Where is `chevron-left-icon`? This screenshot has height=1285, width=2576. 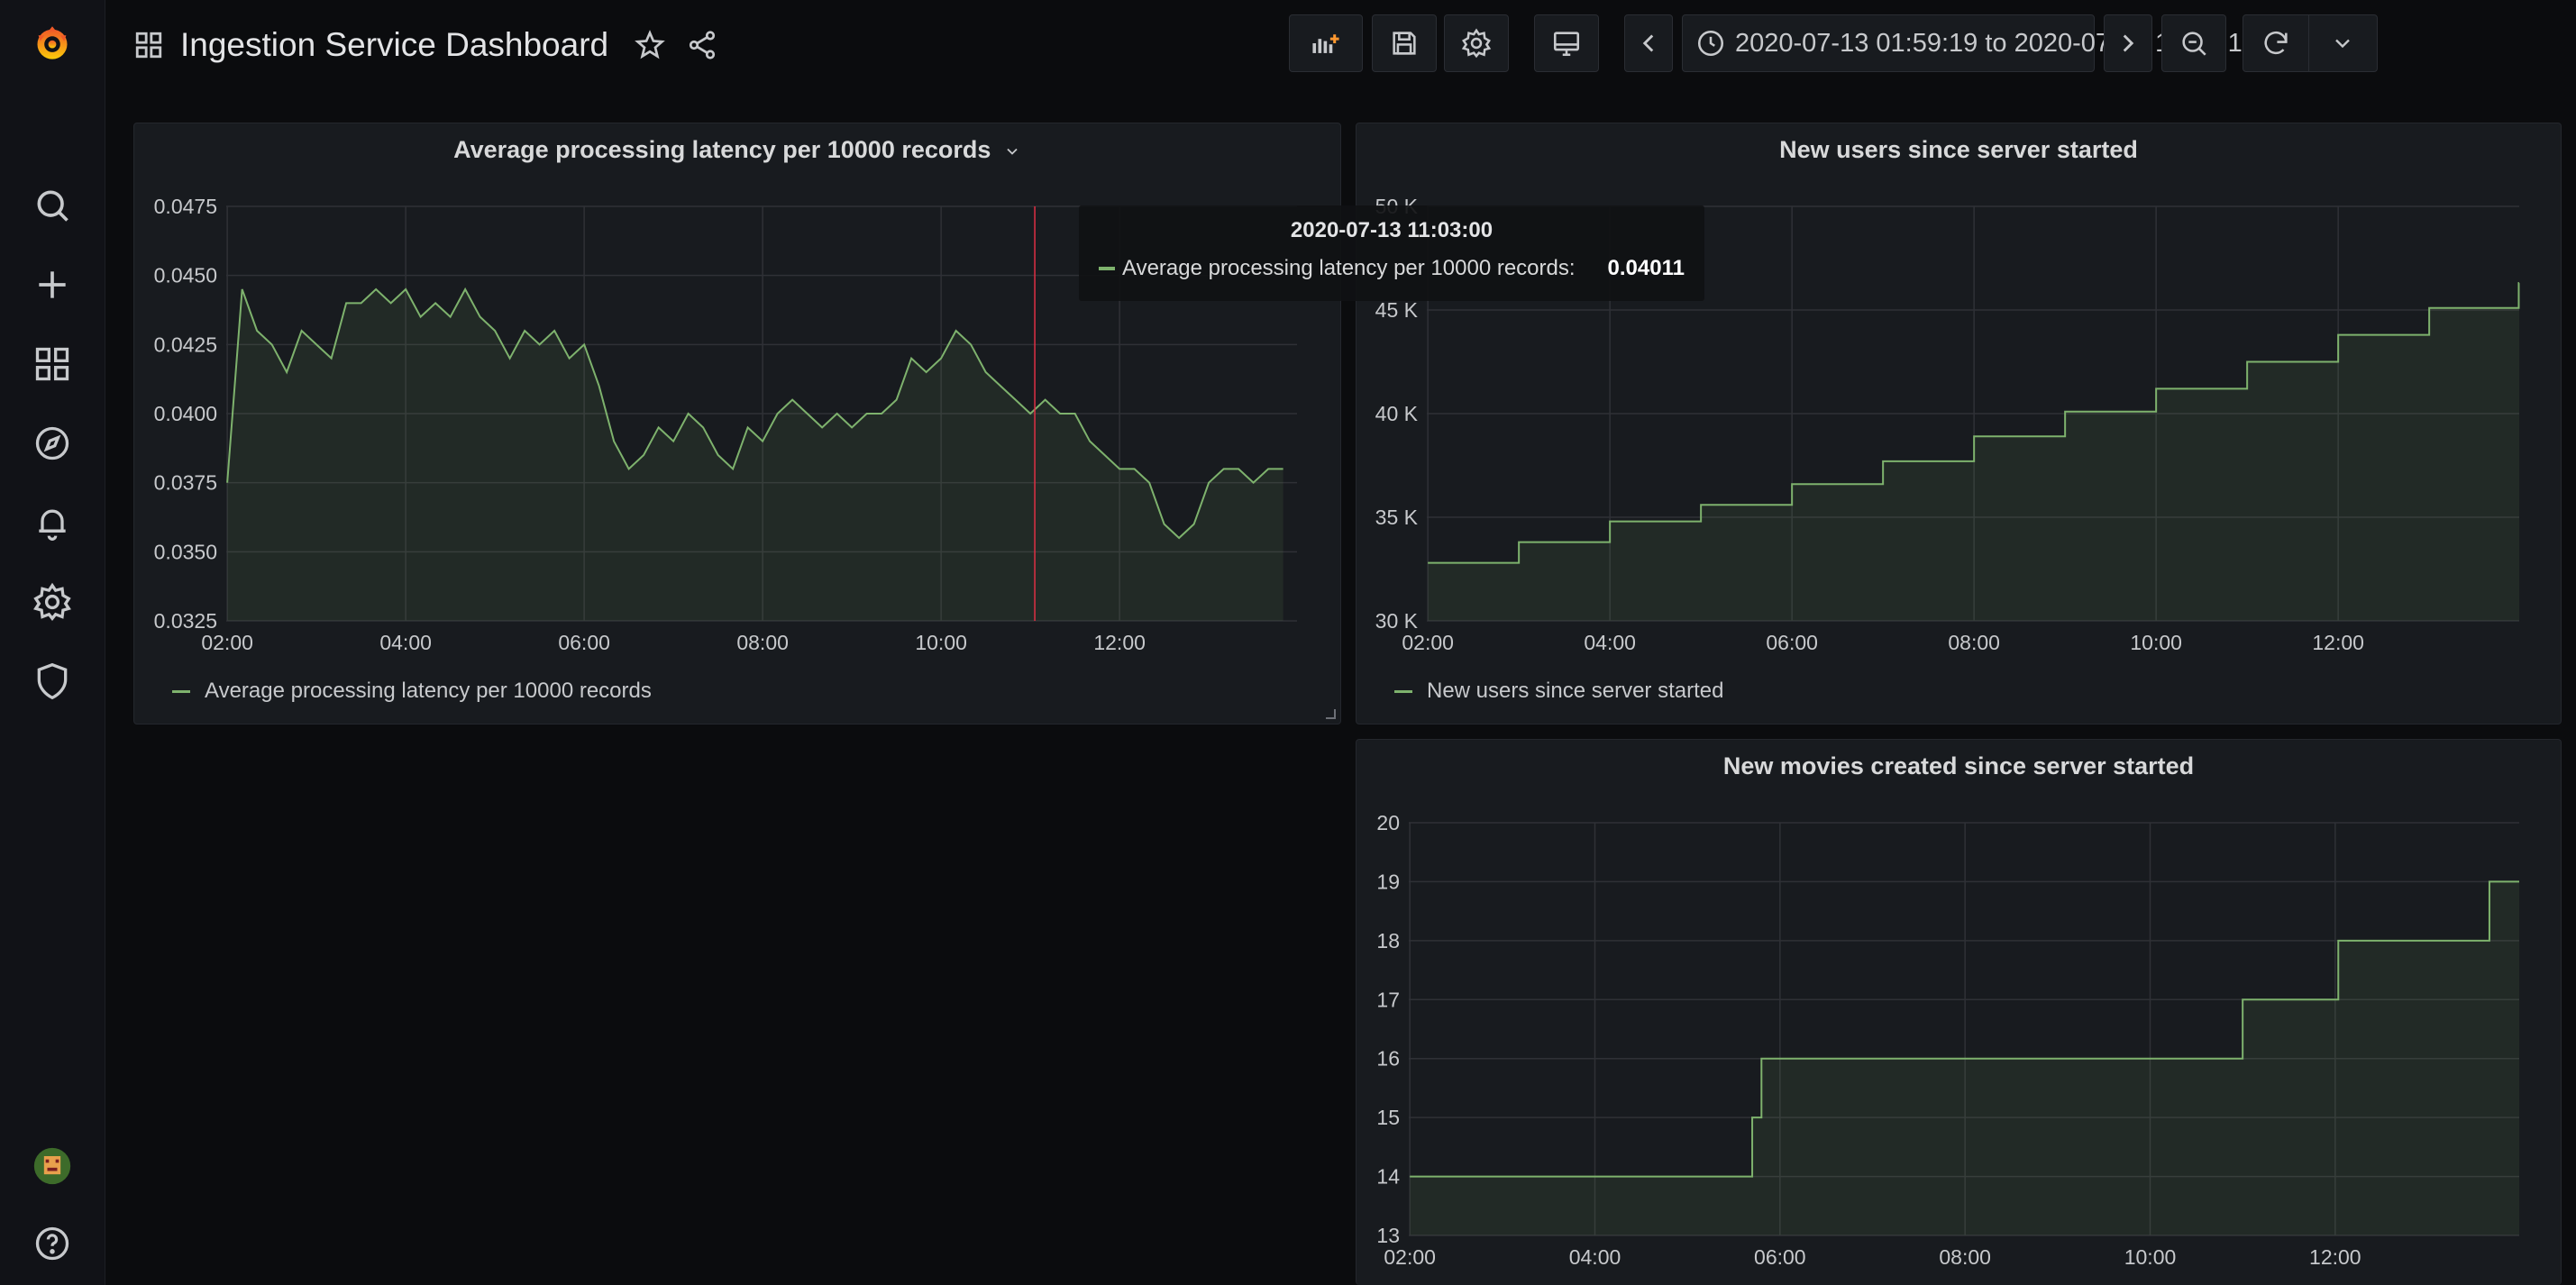
chevron-left-icon is located at coordinates (1648, 43).